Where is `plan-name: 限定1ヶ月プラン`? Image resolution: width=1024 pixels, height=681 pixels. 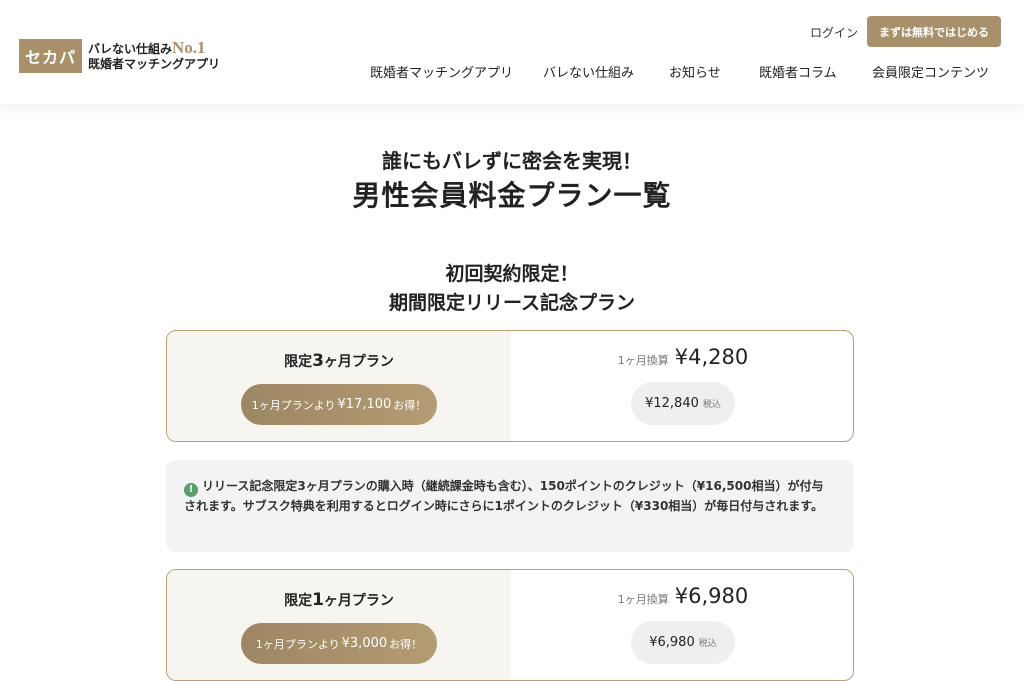
plan-name: 限定1ヶ月プラン is located at coordinates (339, 600).